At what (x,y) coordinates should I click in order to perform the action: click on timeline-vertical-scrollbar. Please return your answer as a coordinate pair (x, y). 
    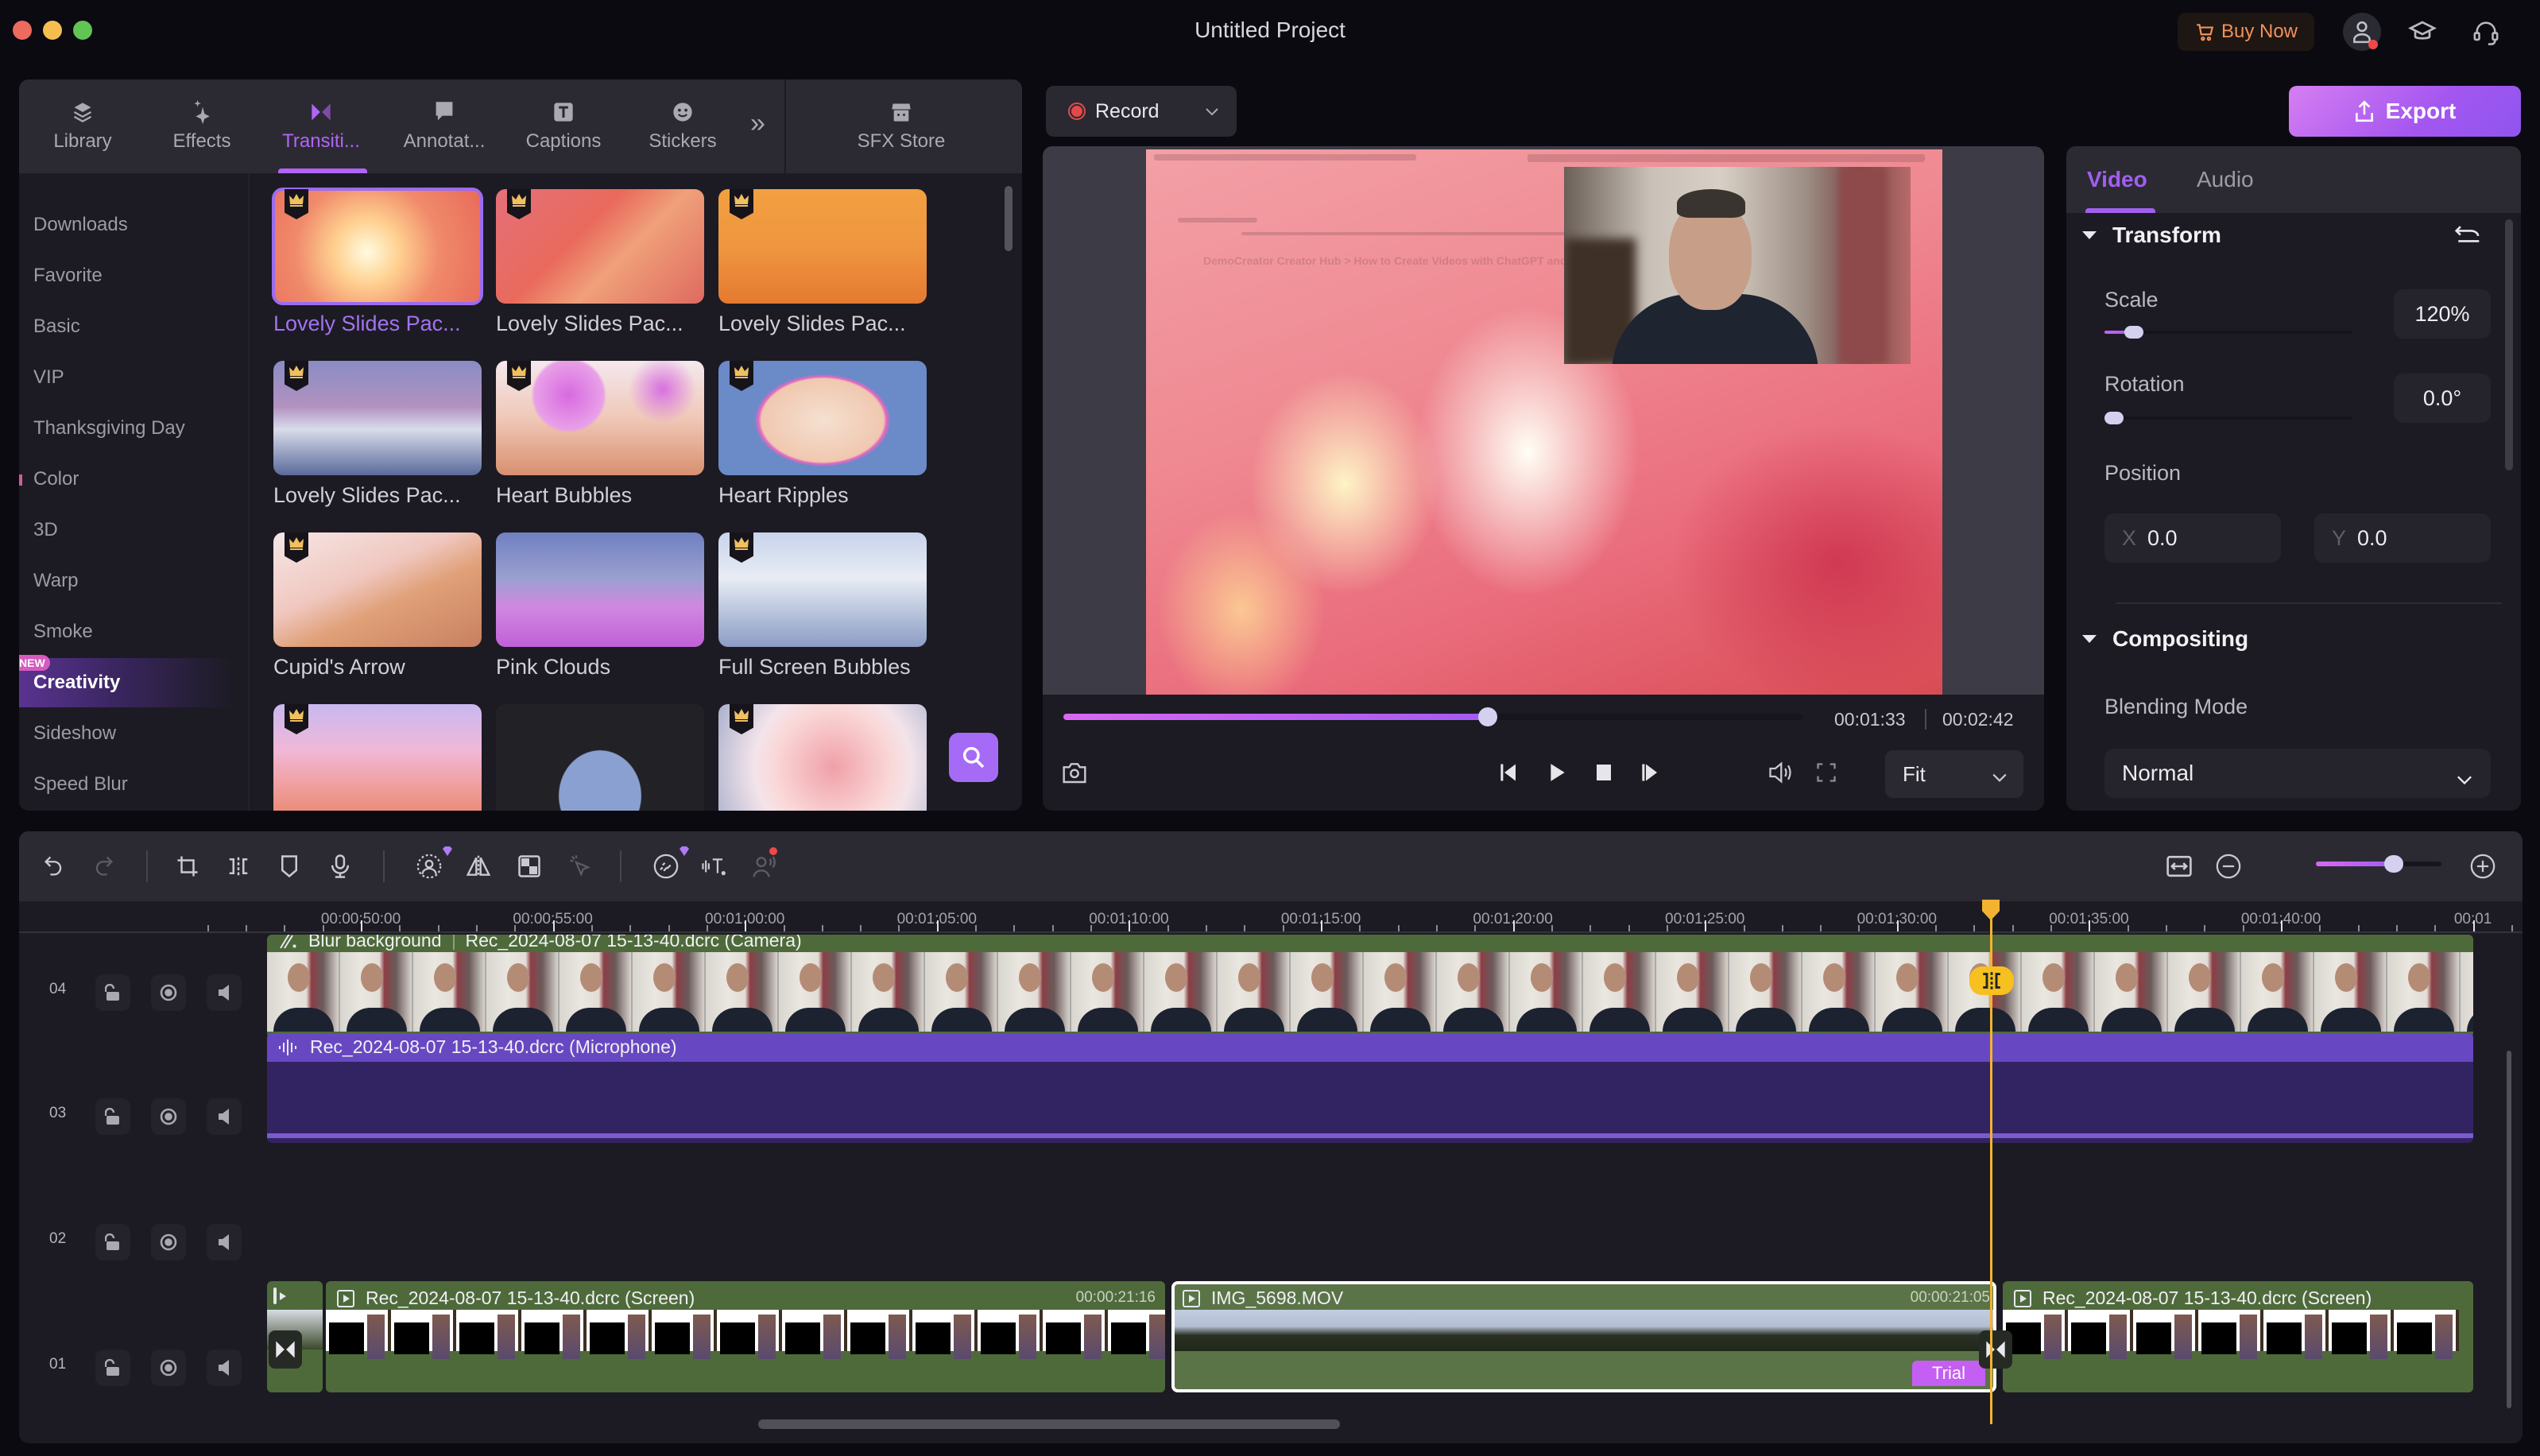
    Looking at the image, I should click on (2509, 1229).